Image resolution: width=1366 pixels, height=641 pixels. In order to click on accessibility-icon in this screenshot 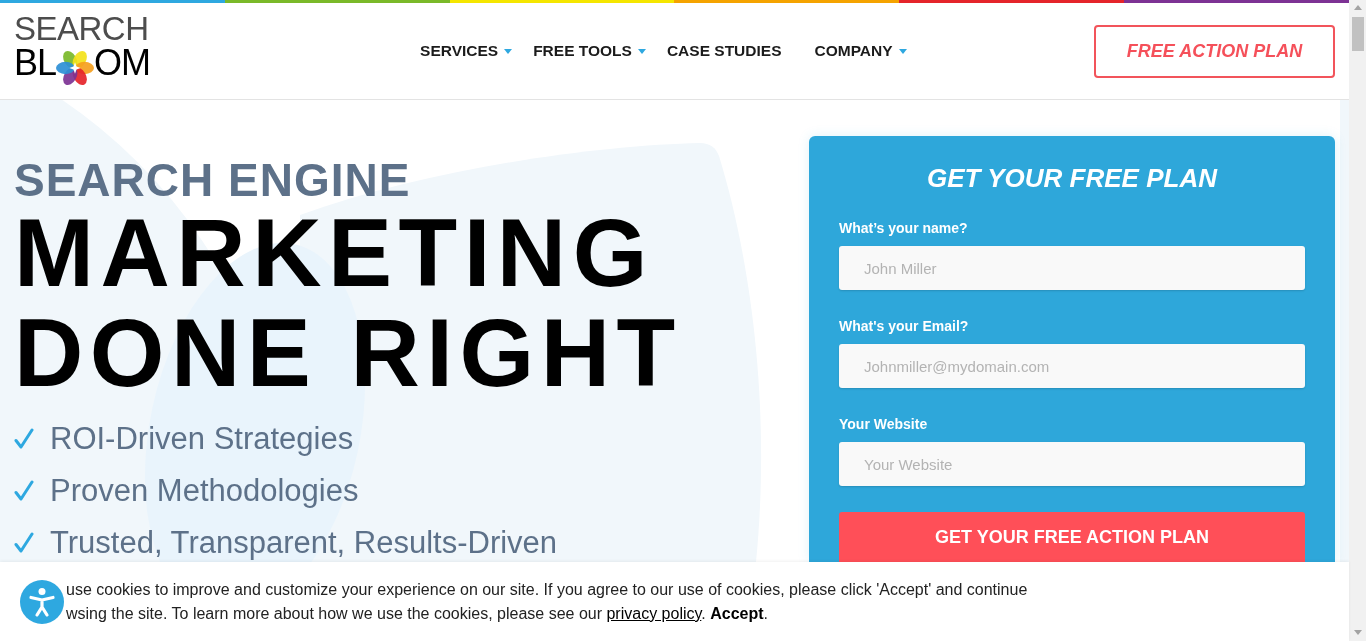, I will do `click(42, 601)`.